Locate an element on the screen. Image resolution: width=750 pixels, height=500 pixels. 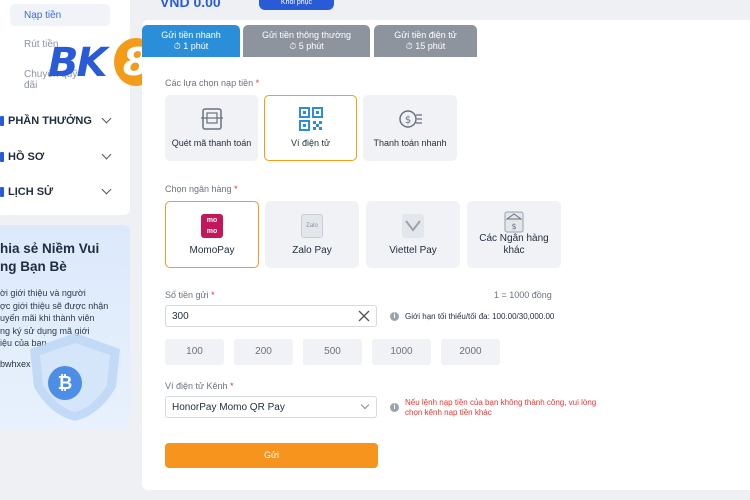
submit-button: Gửi is located at coordinates (271, 455).